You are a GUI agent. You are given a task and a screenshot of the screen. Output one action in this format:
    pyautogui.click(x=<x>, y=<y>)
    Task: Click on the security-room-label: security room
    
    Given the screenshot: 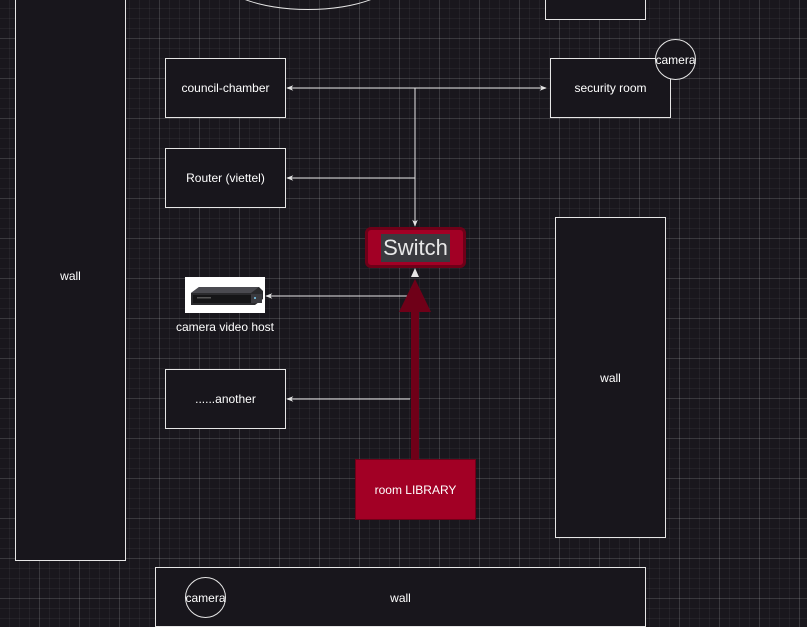 What is the action you would take?
    pyautogui.click(x=610, y=88)
    